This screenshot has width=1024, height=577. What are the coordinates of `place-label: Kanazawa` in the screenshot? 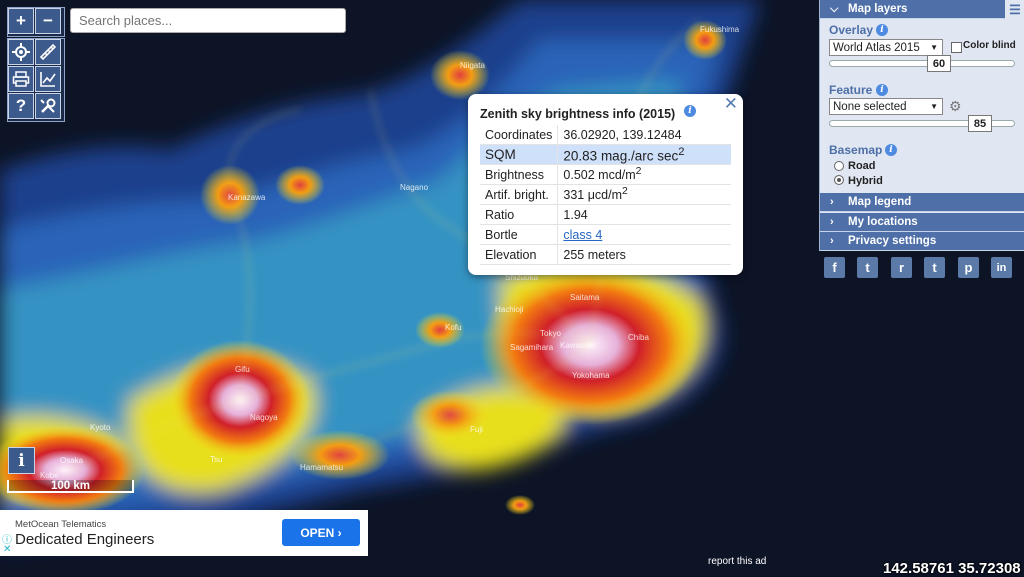 It's located at (247, 197).